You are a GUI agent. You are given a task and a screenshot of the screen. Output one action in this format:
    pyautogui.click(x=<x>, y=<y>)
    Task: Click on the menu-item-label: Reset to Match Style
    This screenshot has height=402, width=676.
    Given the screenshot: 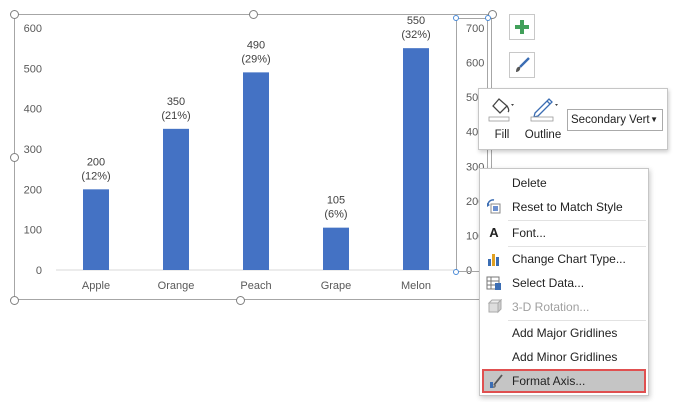 What is the action you would take?
    pyautogui.click(x=567, y=207)
    